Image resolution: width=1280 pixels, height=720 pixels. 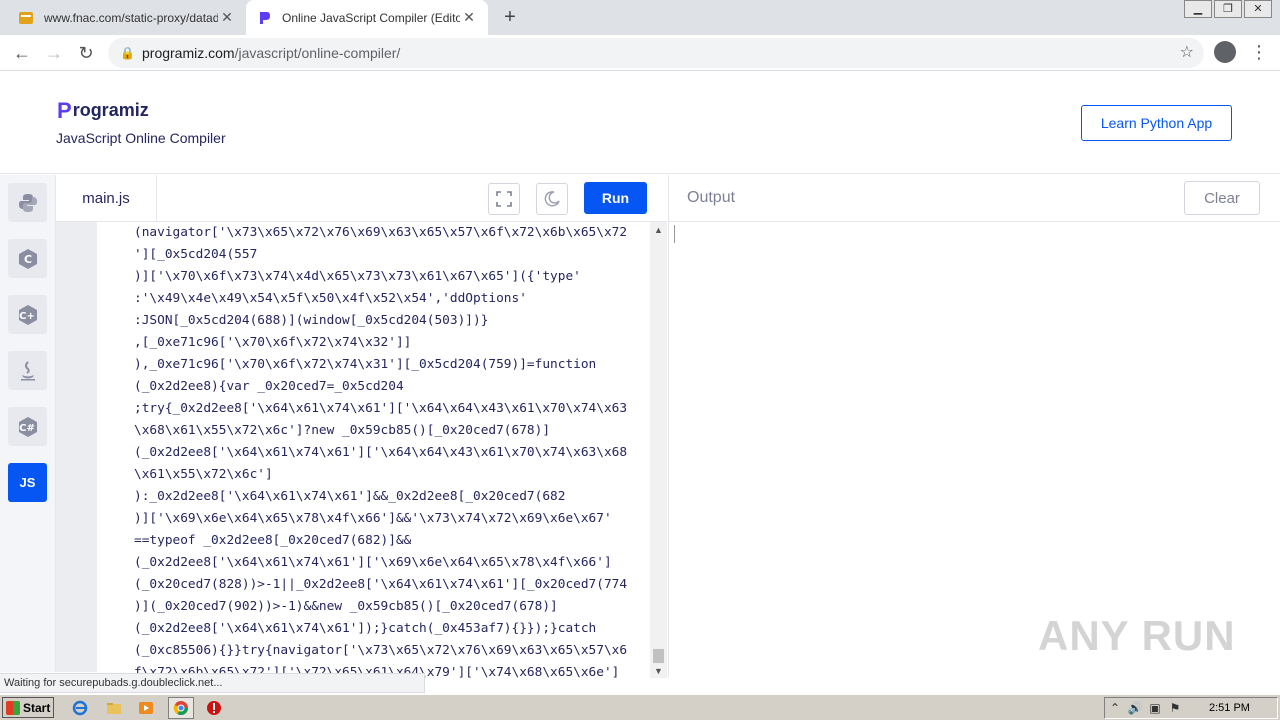 I want to click on svg-text: C, so click(x=27, y=259).